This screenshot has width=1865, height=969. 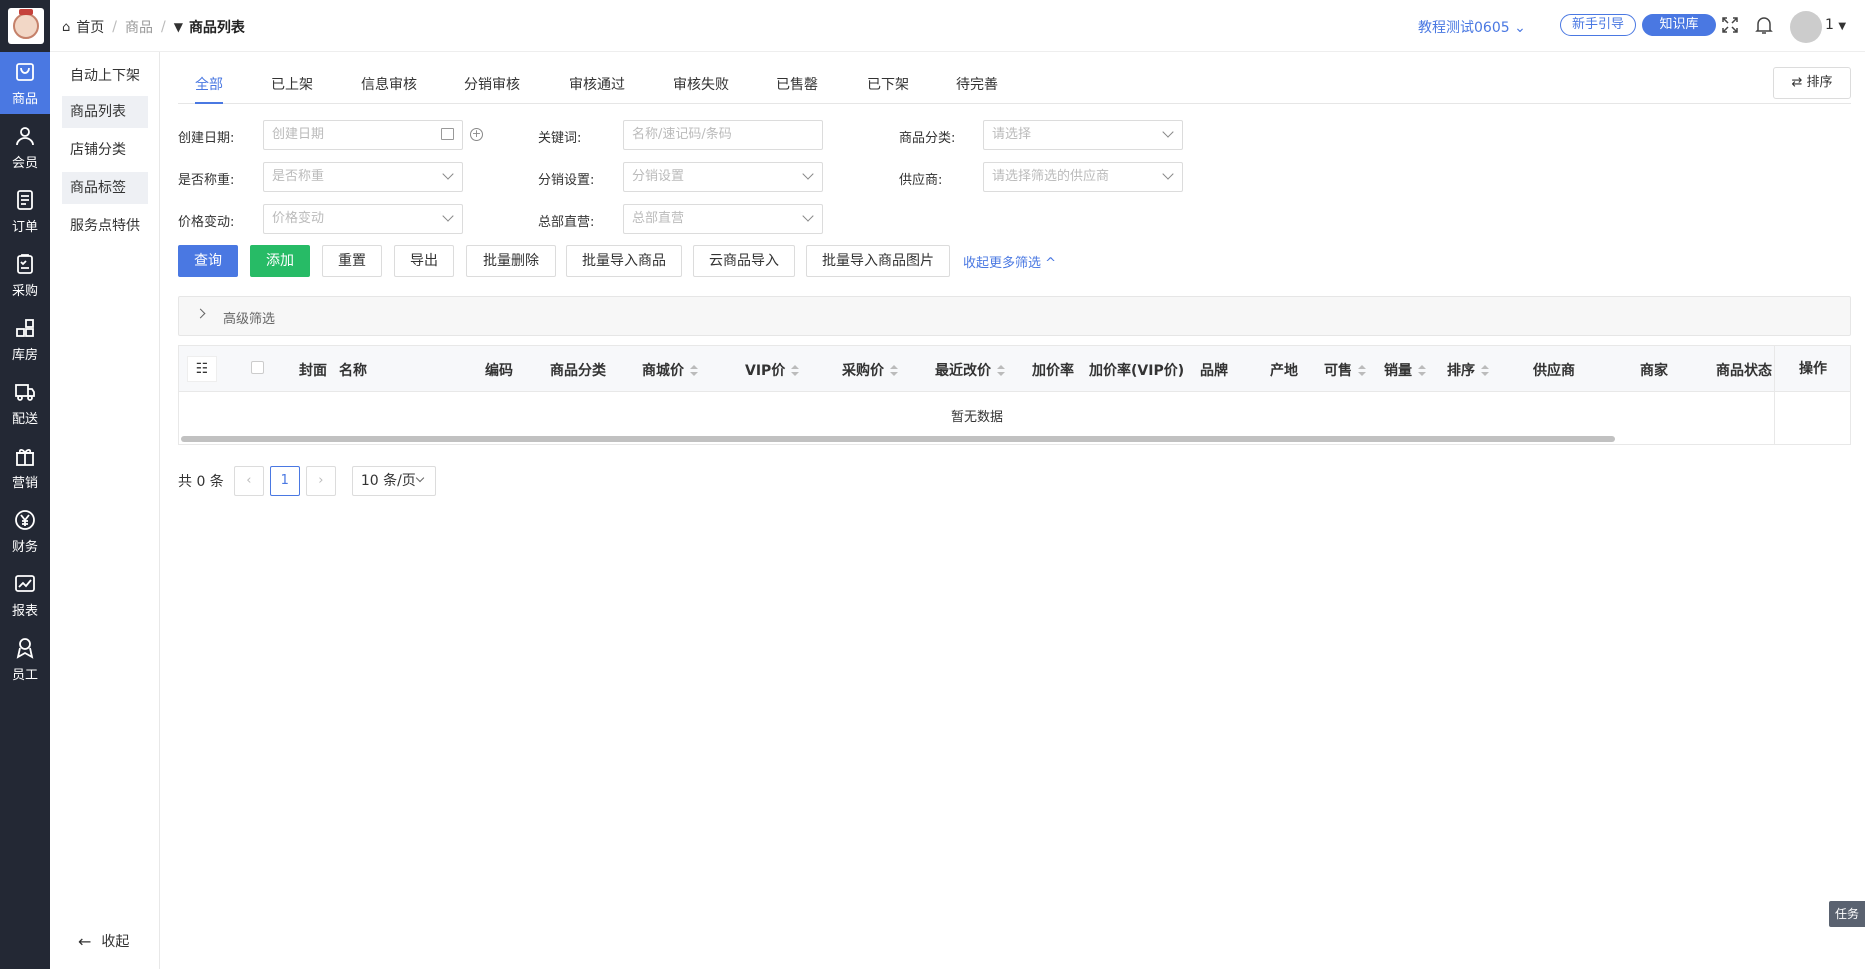 I want to click on breadcrumb-home: 首页, so click(x=90, y=27).